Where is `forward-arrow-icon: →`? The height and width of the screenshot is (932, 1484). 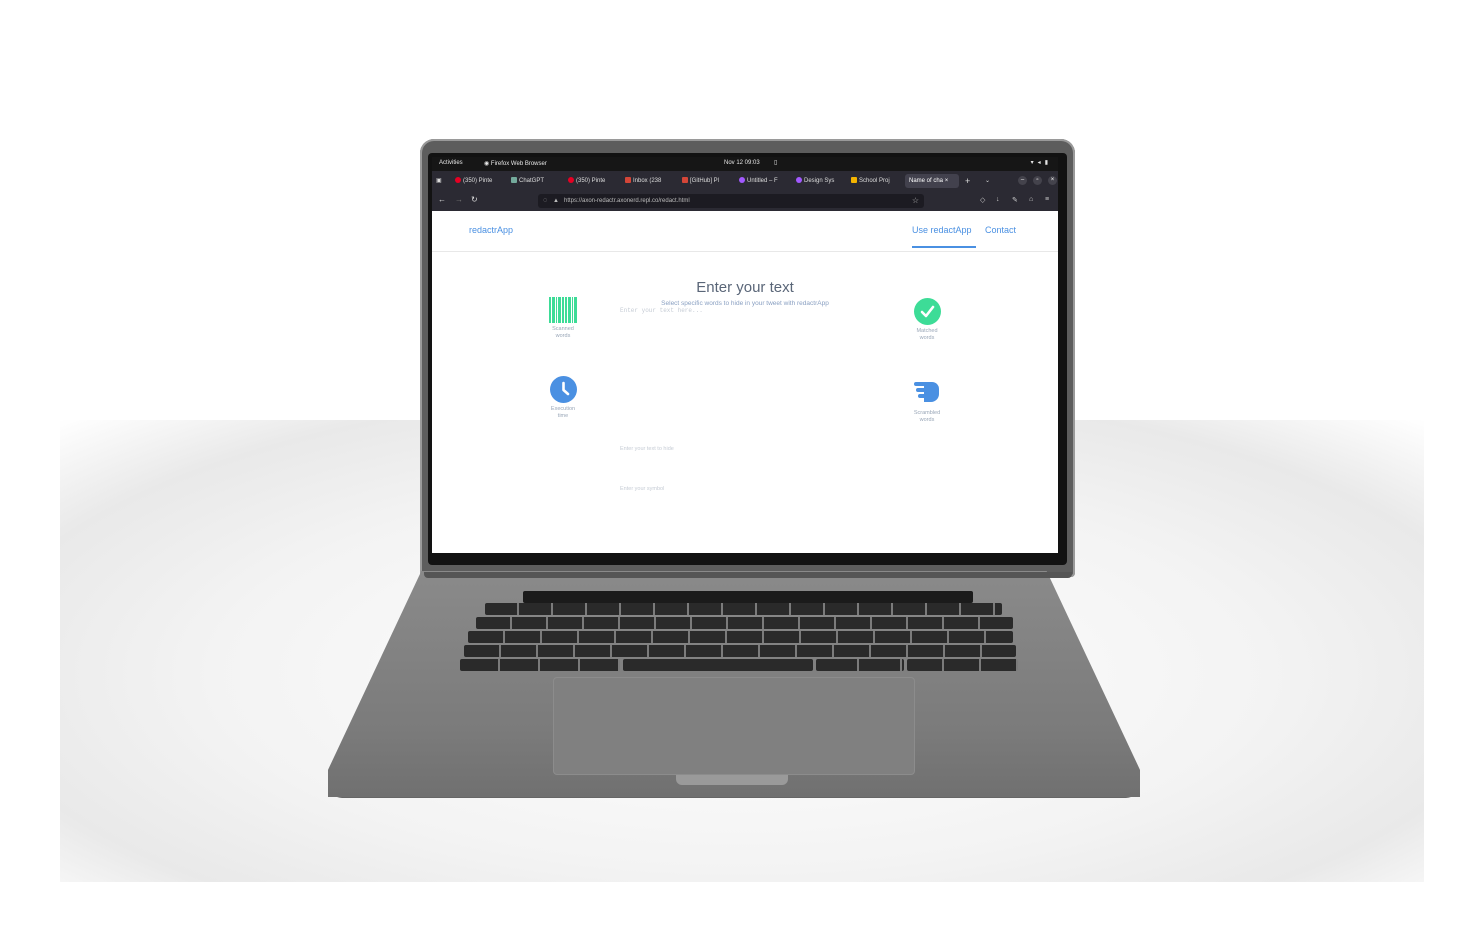
forward-arrow-icon: → is located at coordinates (459, 199).